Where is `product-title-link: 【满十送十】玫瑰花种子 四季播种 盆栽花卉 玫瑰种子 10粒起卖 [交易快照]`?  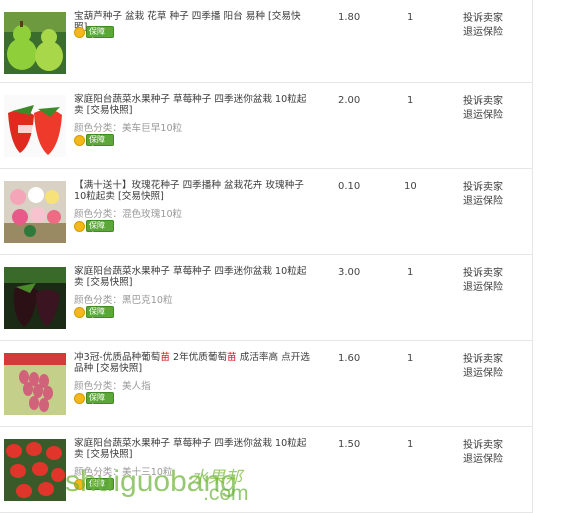 product-title-link: 【满十送十】玫瑰花种子 四季播种 盆栽花卉 玫瑰种子 10粒起卖 [交易快照] is located at coordinates (192, 191).